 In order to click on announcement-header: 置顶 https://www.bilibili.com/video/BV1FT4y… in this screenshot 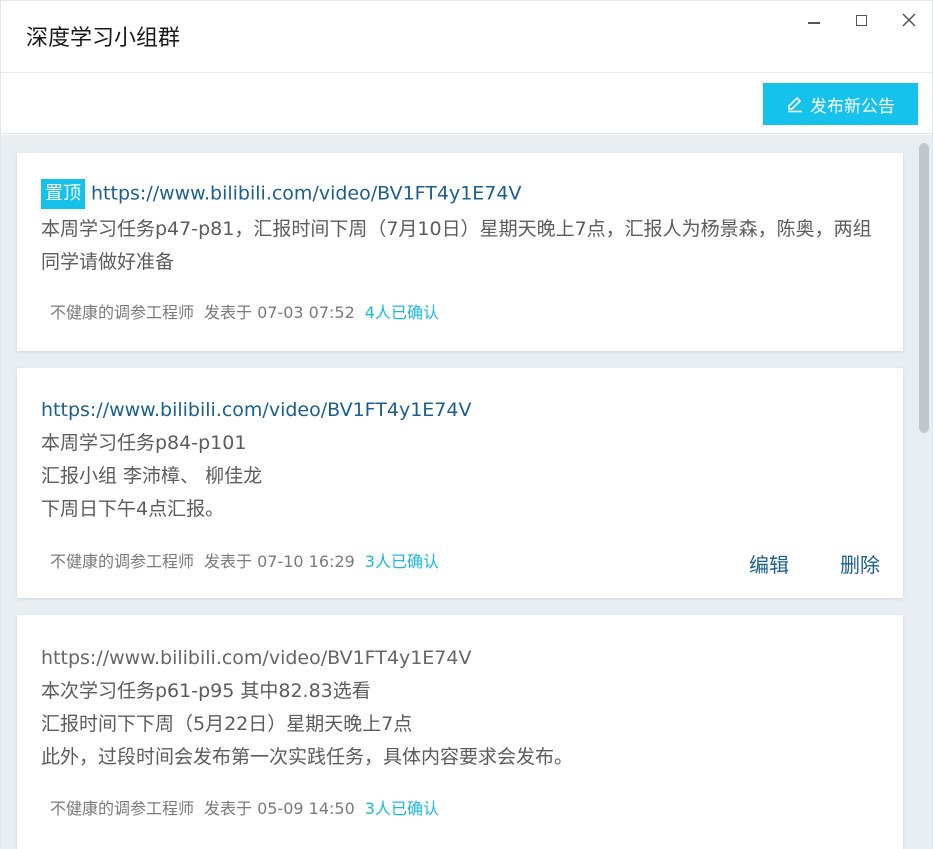, I will do `click(281, 194)`.